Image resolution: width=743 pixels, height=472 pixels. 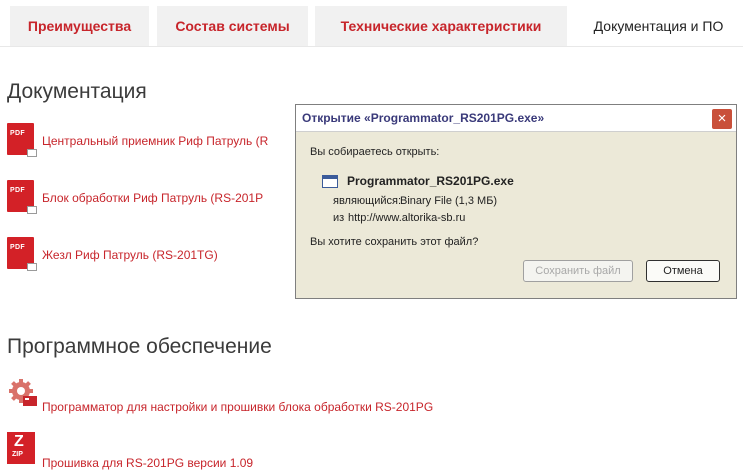 What do you see at coordinates (367, 201) in the screenshot?
I see `dialog-type-prefix: являющийся:` at bounding box center [367, 201].